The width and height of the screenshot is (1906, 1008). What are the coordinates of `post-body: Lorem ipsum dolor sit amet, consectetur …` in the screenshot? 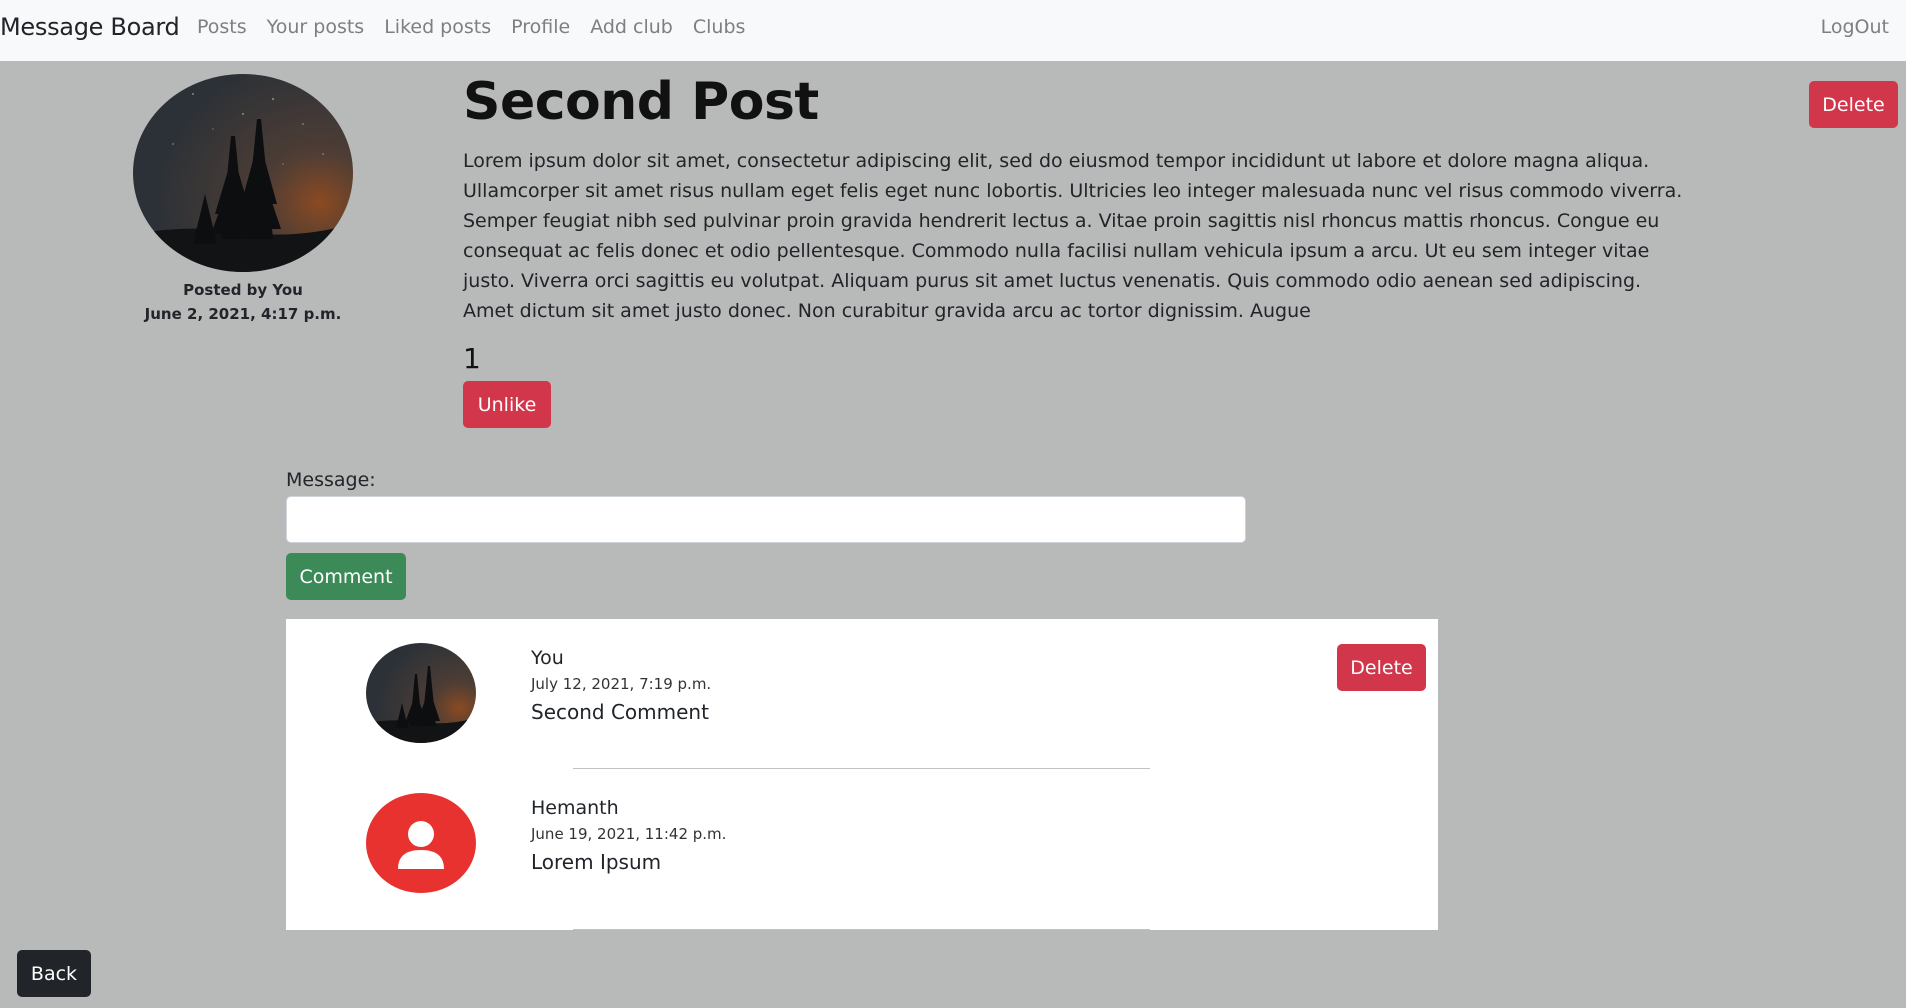 It's located at (1073, 236).